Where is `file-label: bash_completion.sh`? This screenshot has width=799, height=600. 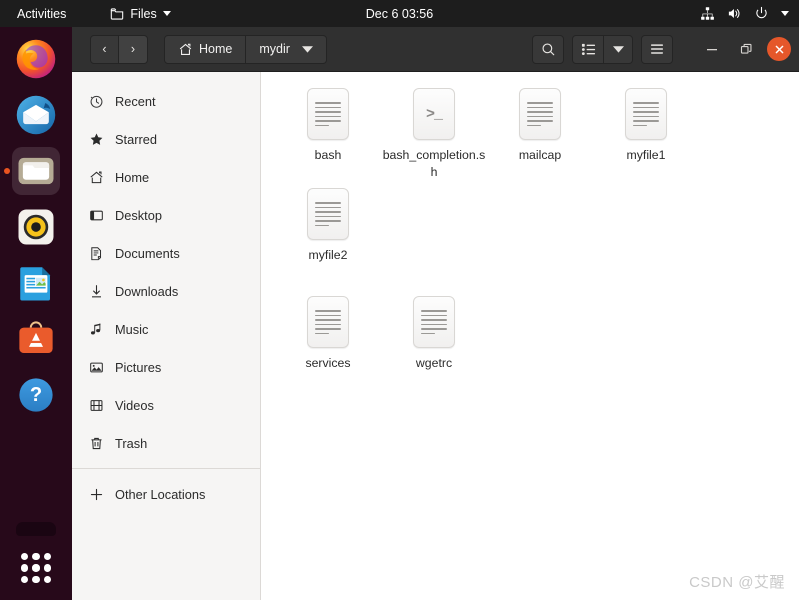 file-label: bash_completion.sh is located at coordinates (434, 163).